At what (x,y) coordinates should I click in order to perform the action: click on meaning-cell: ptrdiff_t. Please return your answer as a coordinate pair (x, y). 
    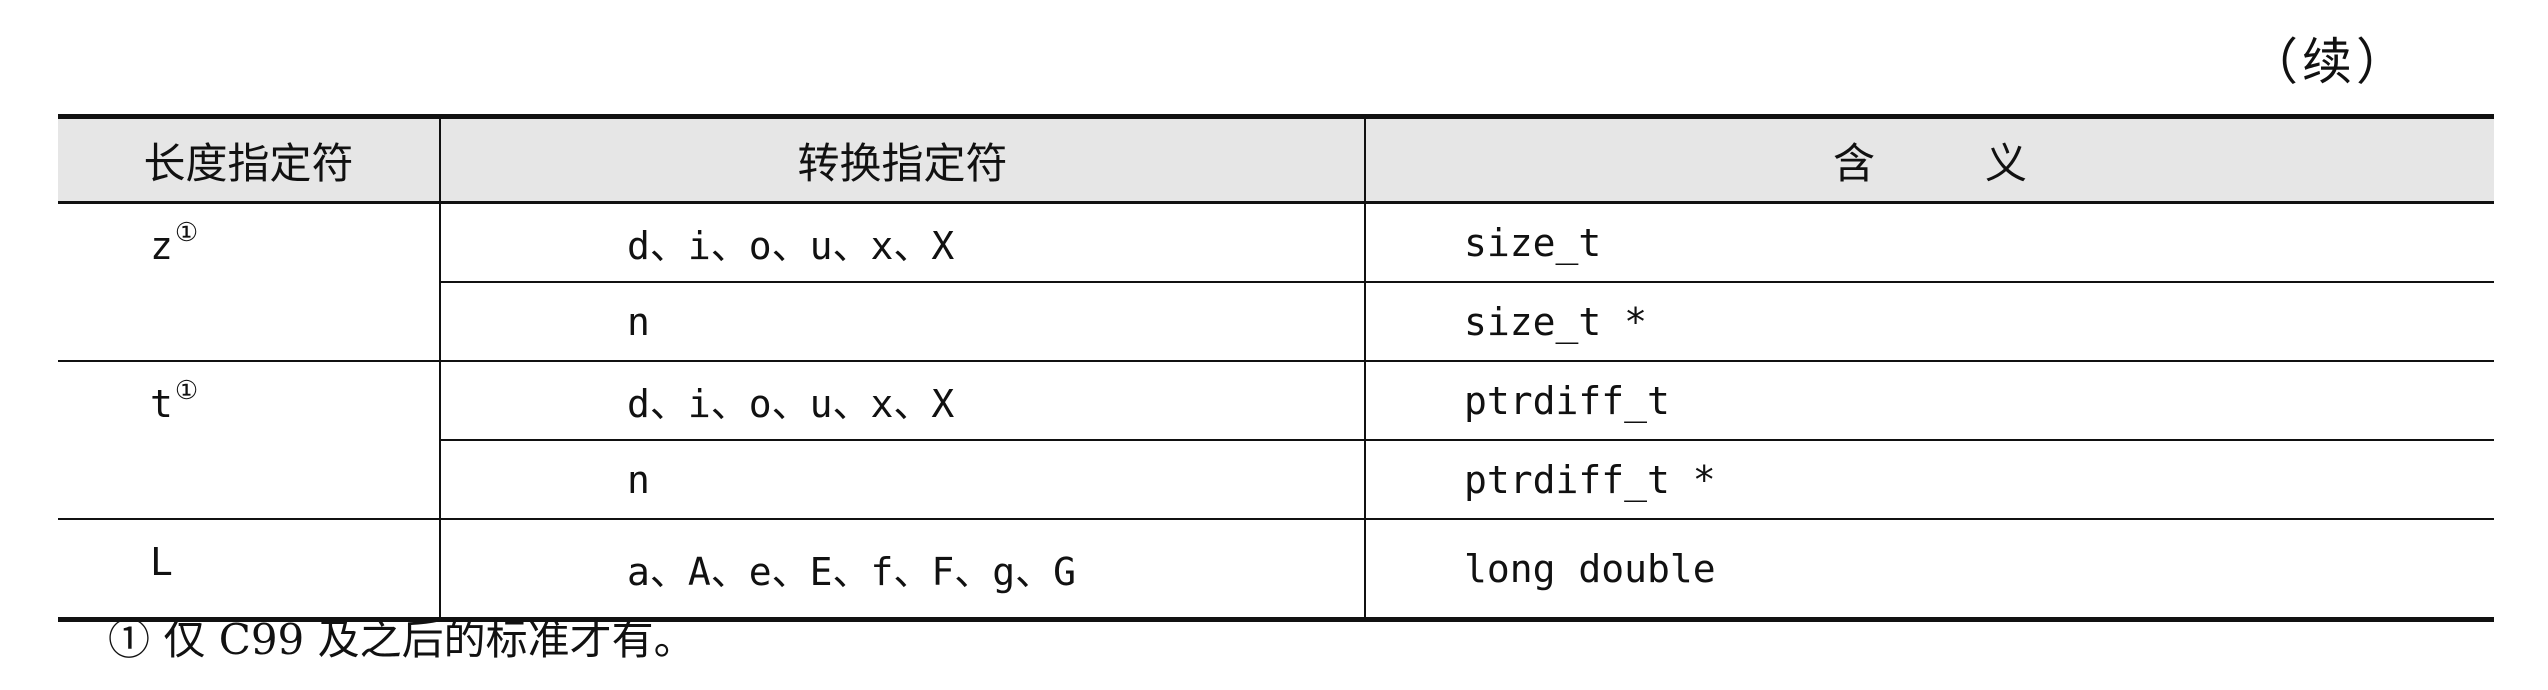
    Looking at the image, I should click on (1929, 401).